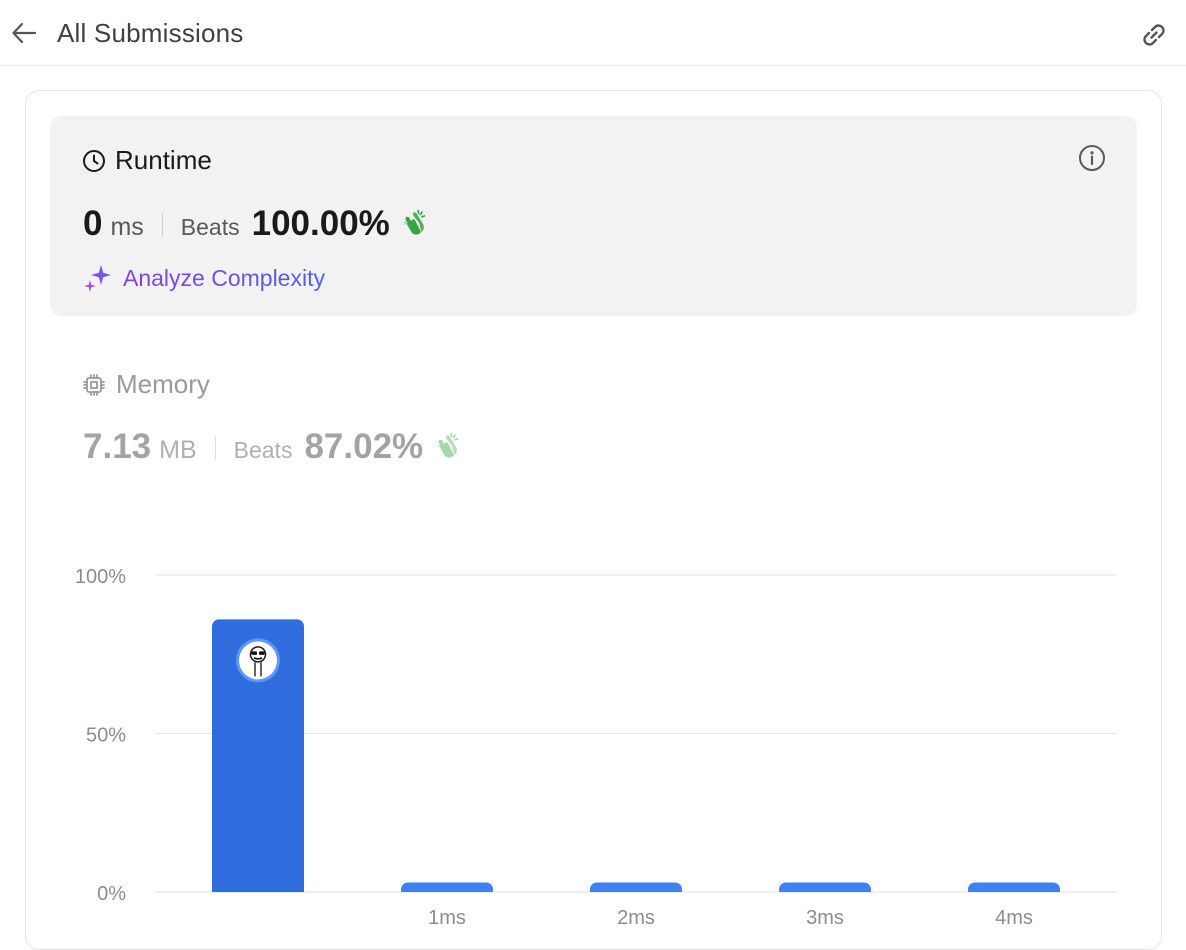  Describe the element at coordinates (210, 227) in the screenshot. I see `runtime-beats-label: Beats` at that location.